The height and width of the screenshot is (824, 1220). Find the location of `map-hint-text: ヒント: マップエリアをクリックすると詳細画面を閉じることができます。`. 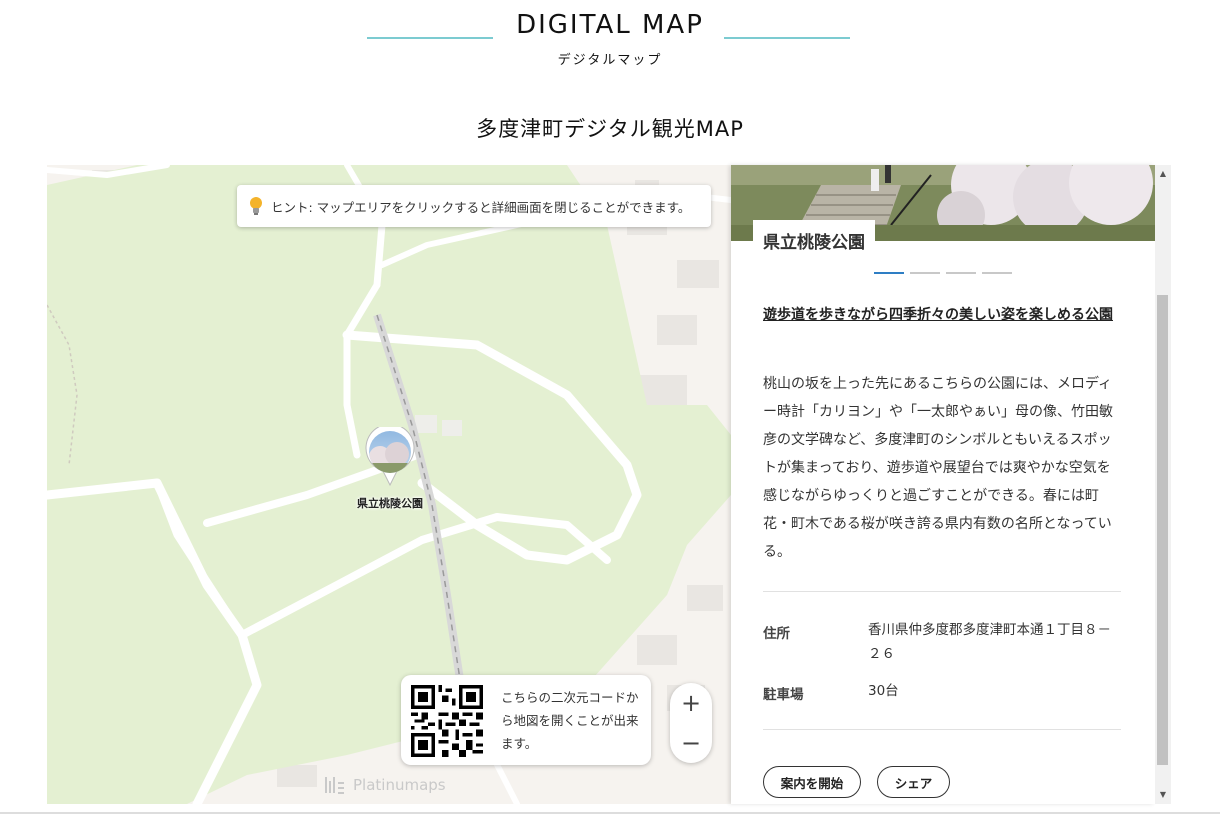

map-hint-text: ヒント: マップエリアをクリックすると詳細画面を閉じることができます。 is located at coordinates (481, 207).